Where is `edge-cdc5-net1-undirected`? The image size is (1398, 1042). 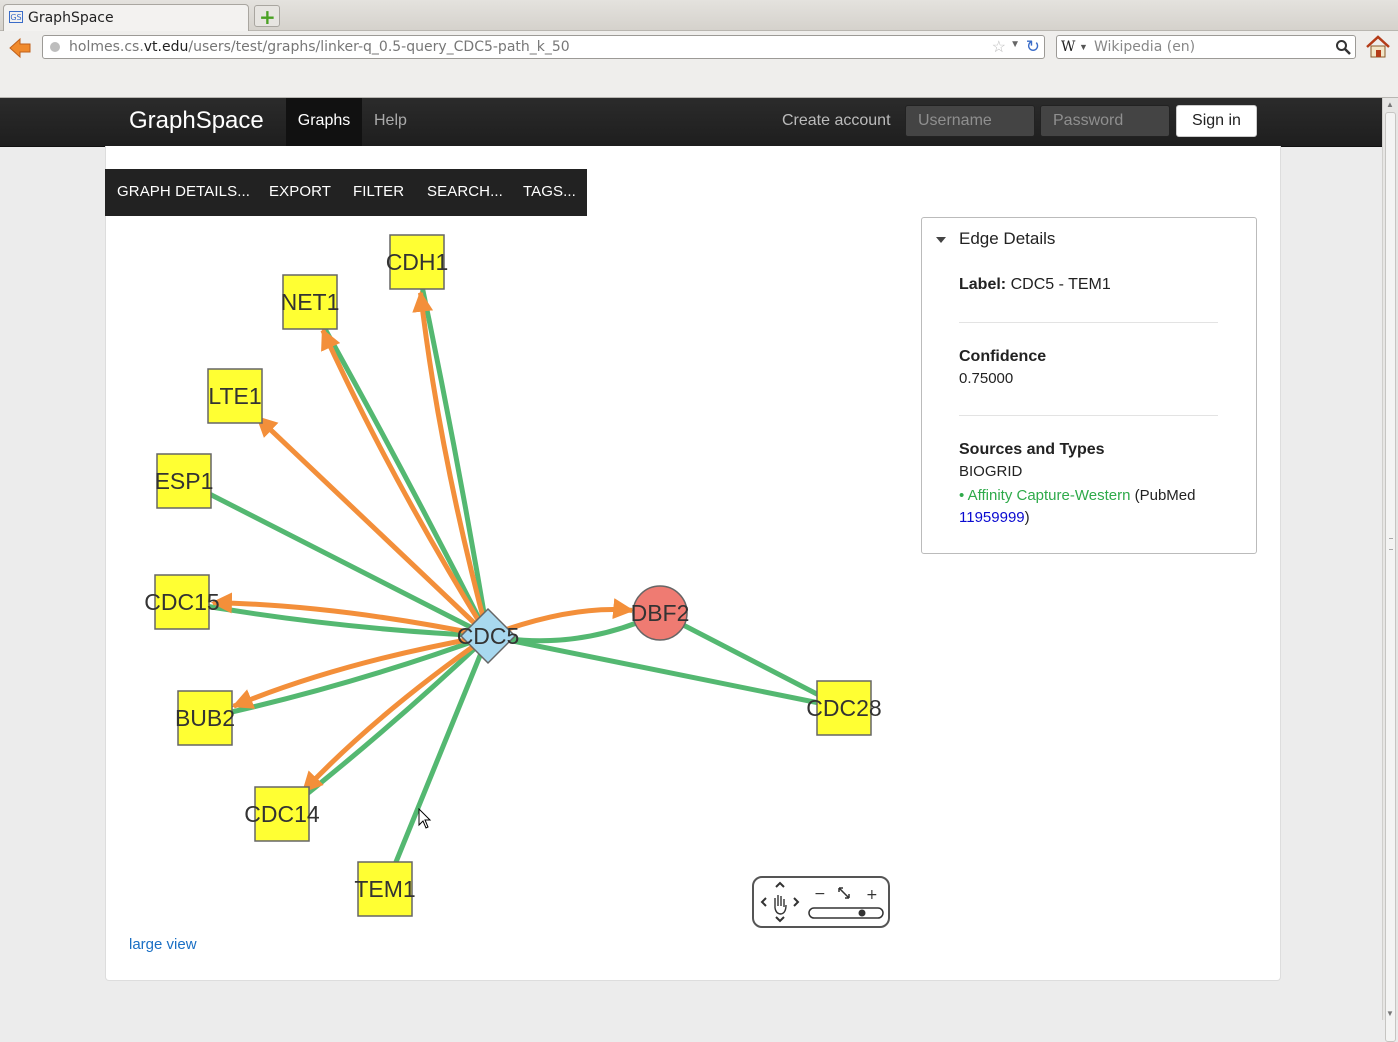
edge-cdc5-net1-undirected is located at coordinates (399, 469).